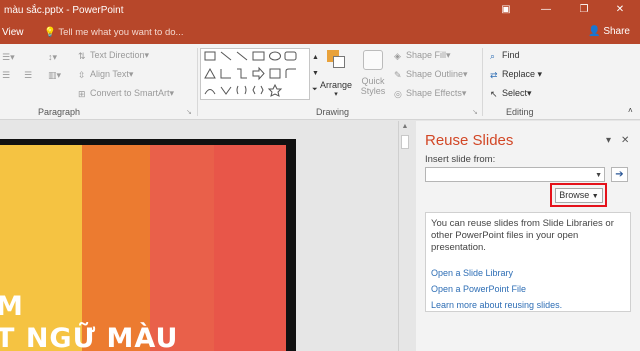  Describe the element at coordinates (336, 59) in the screenshot. I see `arrange-icon` at that location.